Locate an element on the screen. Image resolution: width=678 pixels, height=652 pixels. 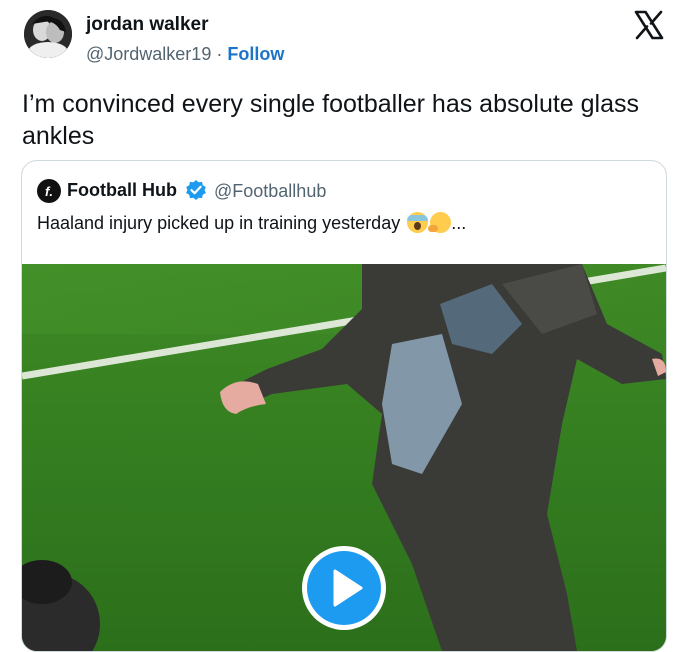
quoted-author-avatar: f. is located at coordinates (49, 191).